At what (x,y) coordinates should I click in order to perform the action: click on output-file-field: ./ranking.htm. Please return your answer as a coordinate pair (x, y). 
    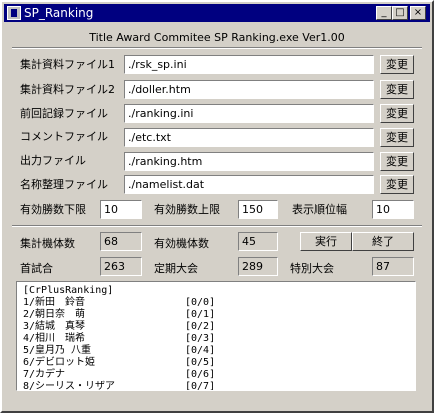
    Looking at the image, I should click on (249, 161).